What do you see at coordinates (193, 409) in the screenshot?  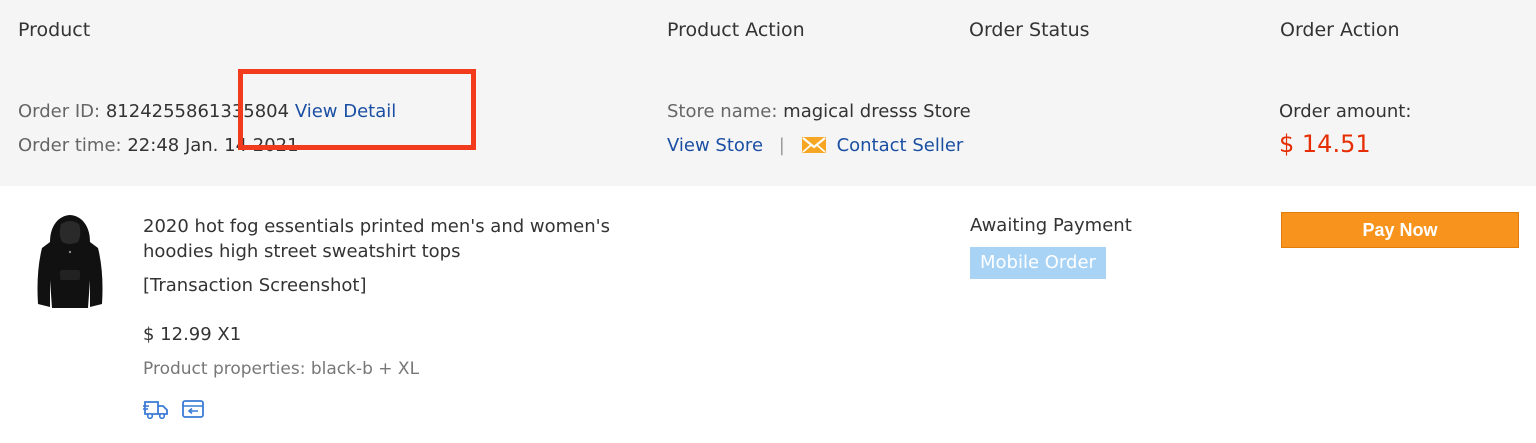 I see `return-icon` at bounding box center [193, 409].